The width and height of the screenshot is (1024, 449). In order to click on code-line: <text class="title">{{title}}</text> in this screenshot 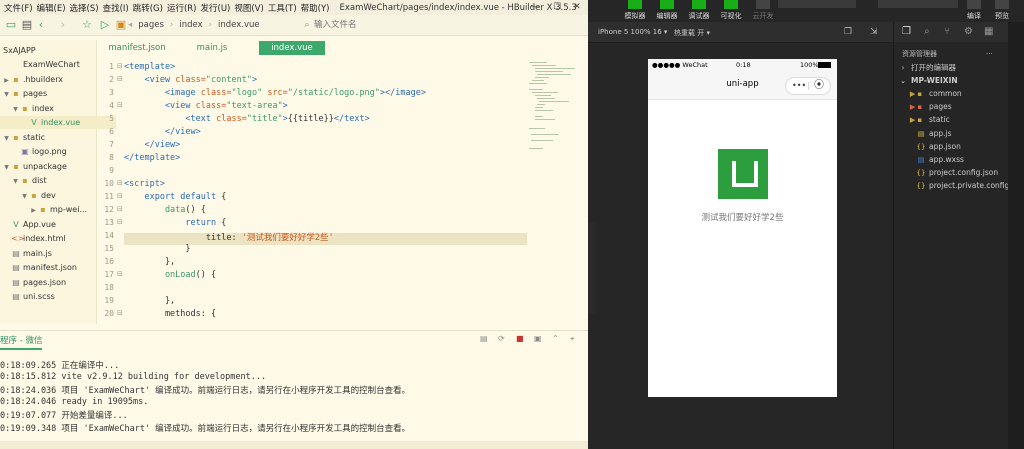, I will do `click(246, 119)`.